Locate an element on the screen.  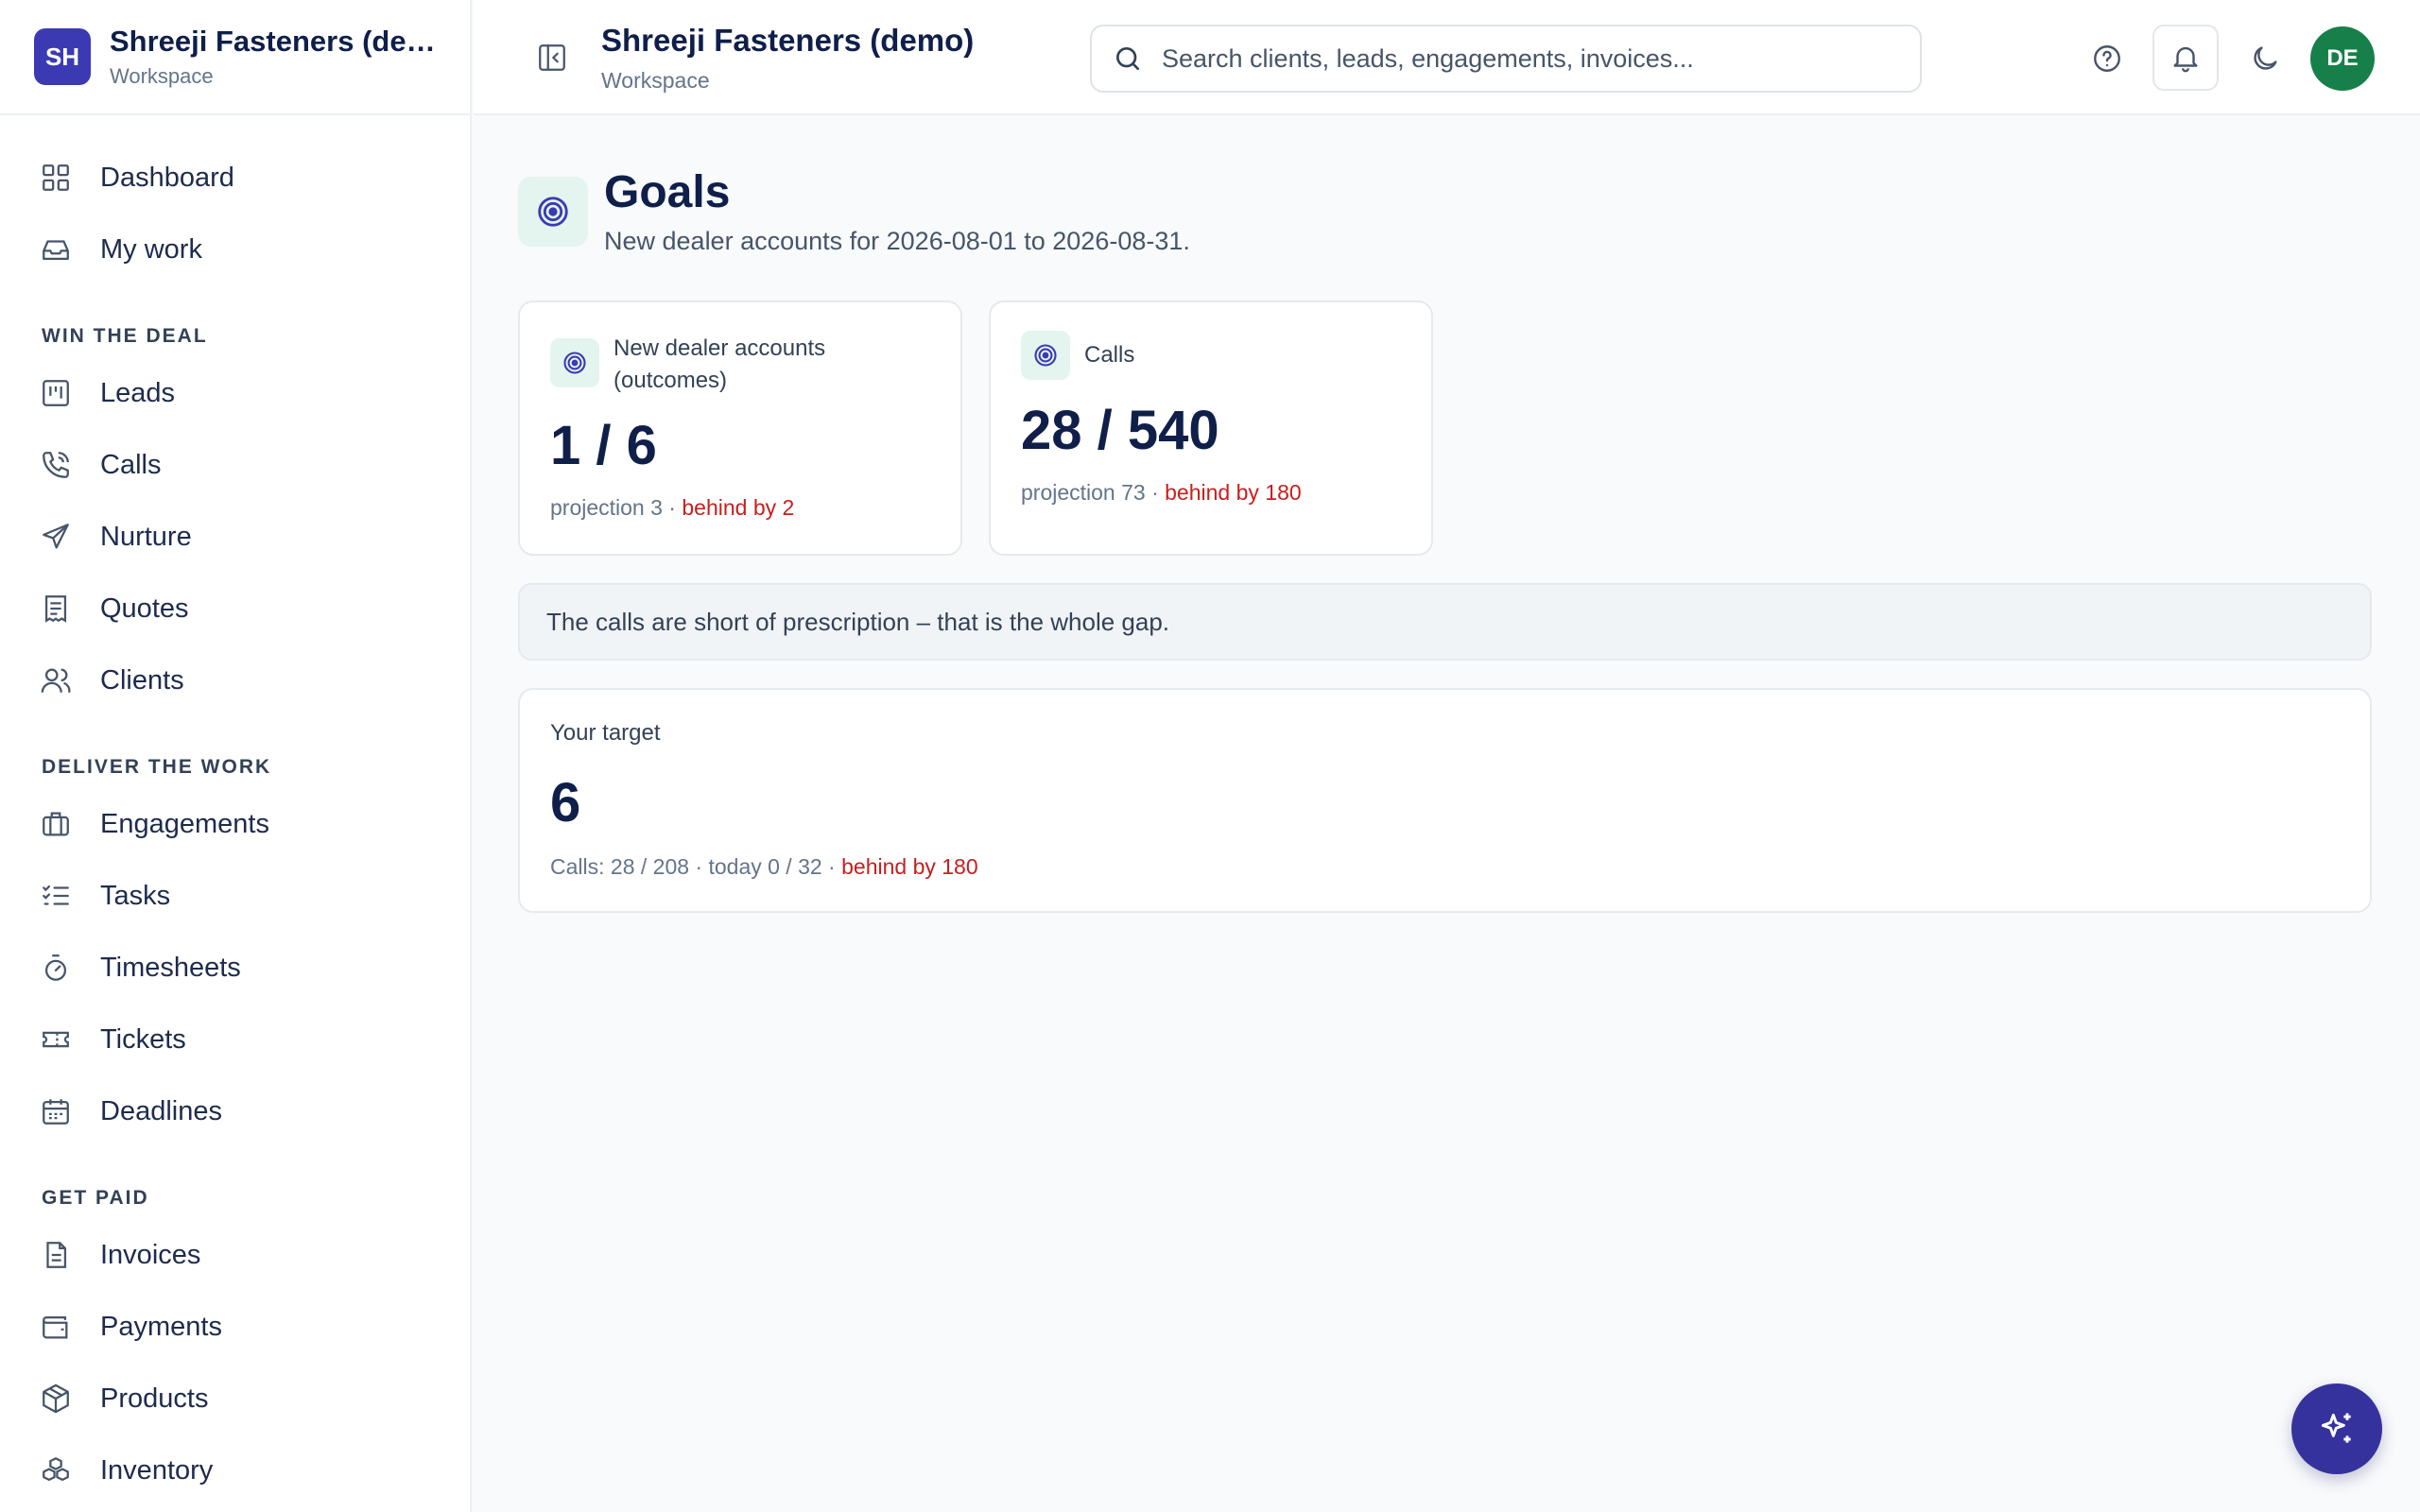
ai-assistant-button is located at coordinates (2336, 1428).